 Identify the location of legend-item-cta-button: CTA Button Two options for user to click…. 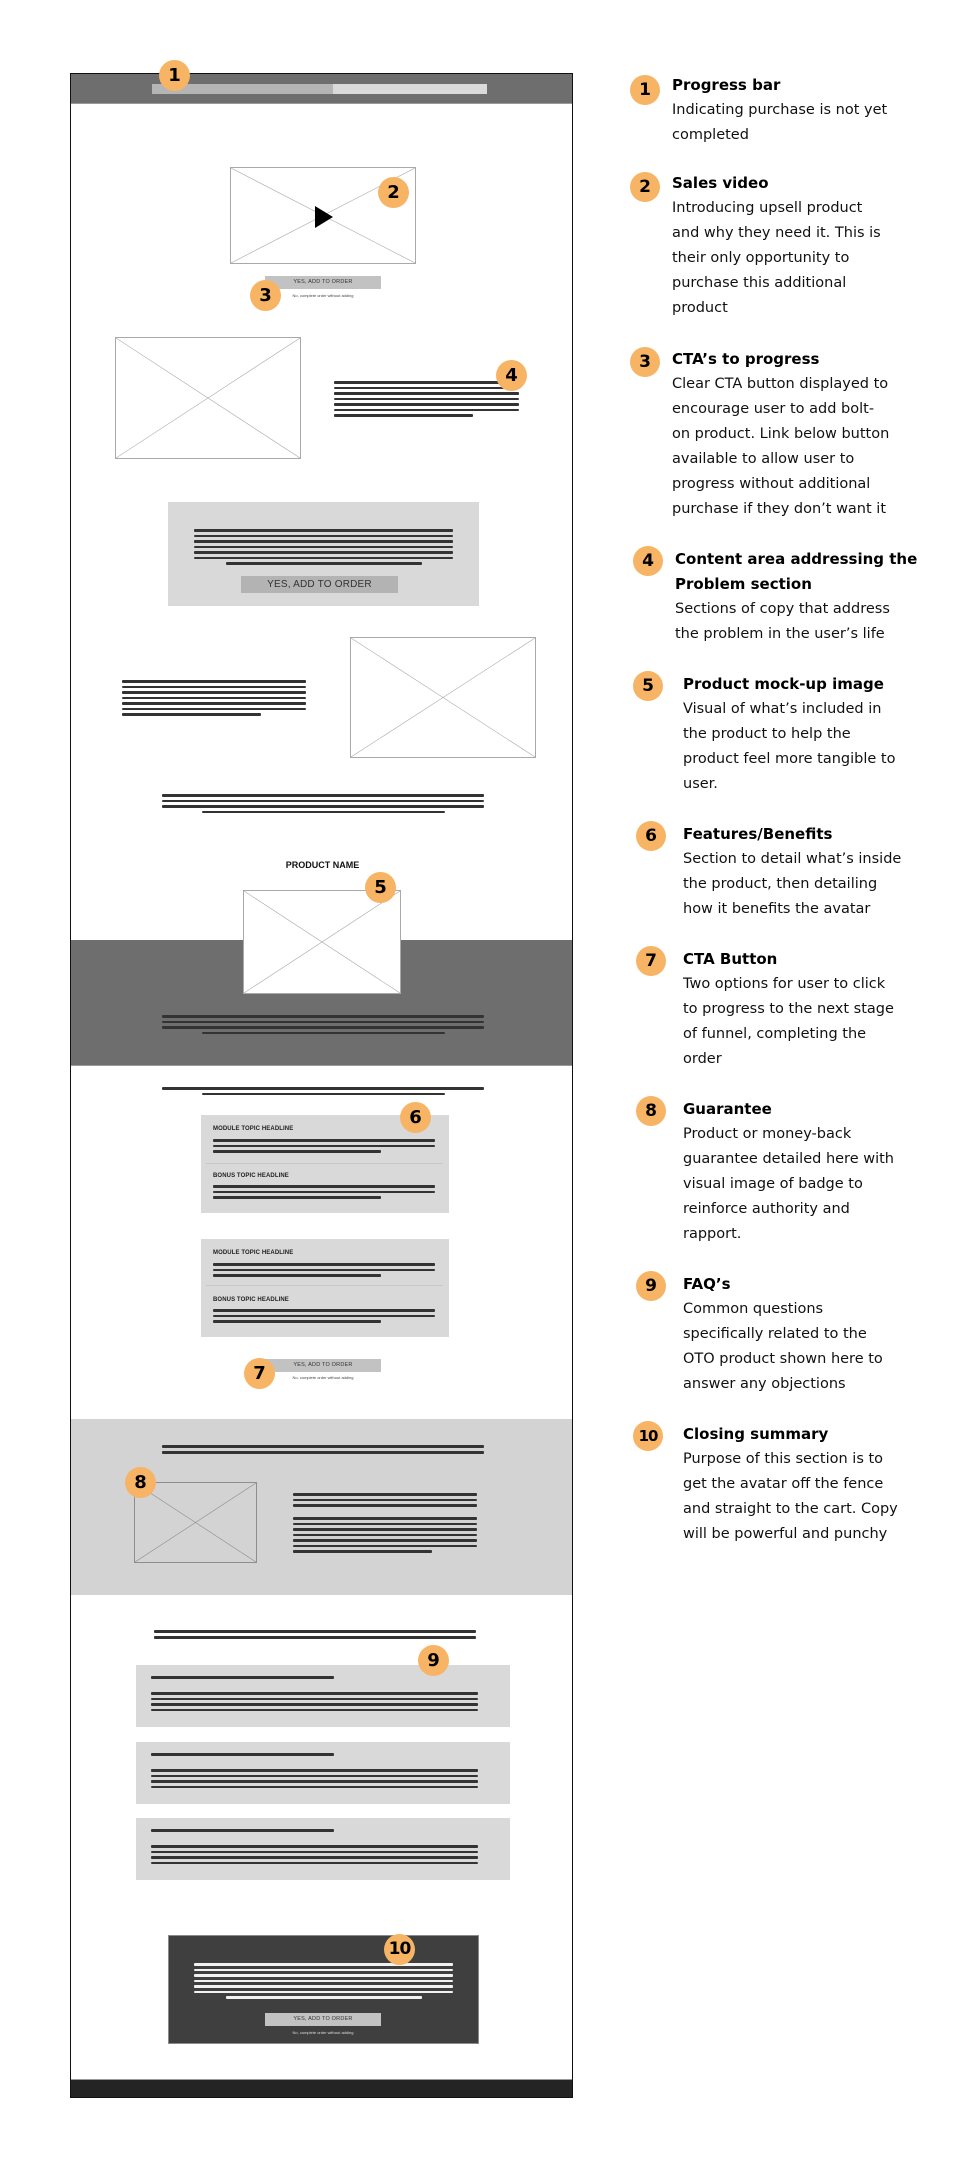
(823, 1009).